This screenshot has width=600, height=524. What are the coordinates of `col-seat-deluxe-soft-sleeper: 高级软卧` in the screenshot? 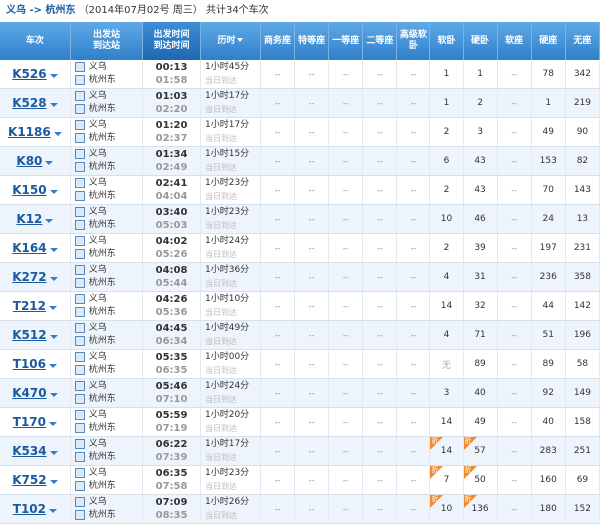 It's located at (413, 41).